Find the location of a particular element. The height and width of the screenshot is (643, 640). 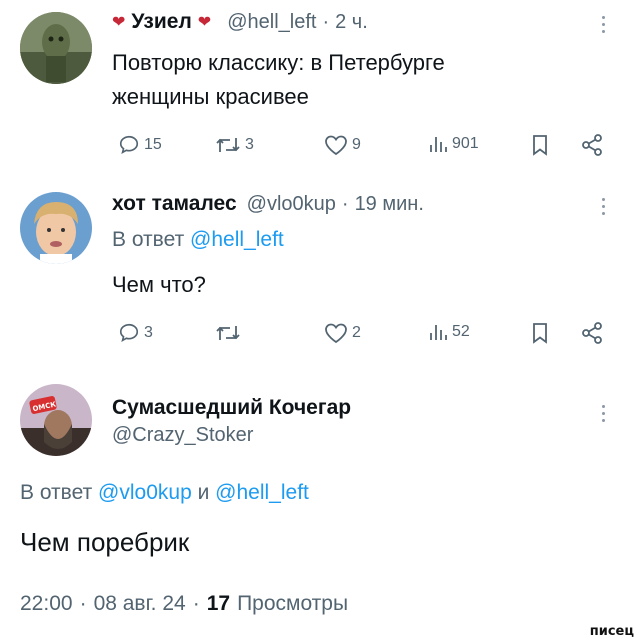

watermark: писец is located at coordinates (611, 631).